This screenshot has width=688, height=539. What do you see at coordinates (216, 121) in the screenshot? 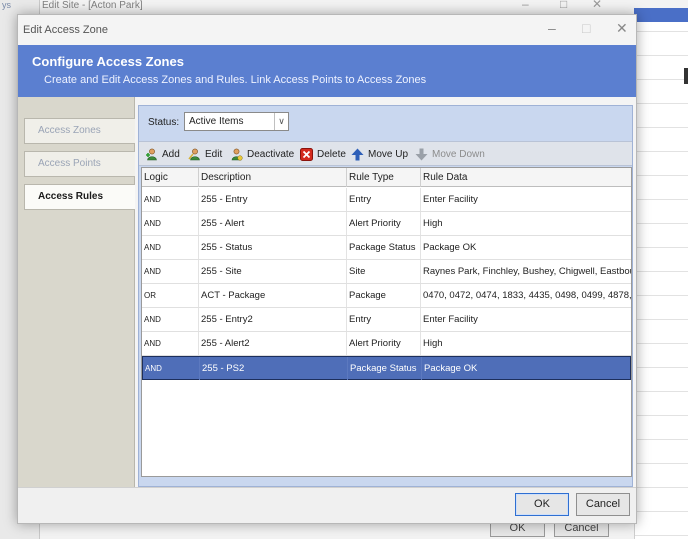
I see `status-dropdown-value: Active Items` at bounding box center [216, 121].